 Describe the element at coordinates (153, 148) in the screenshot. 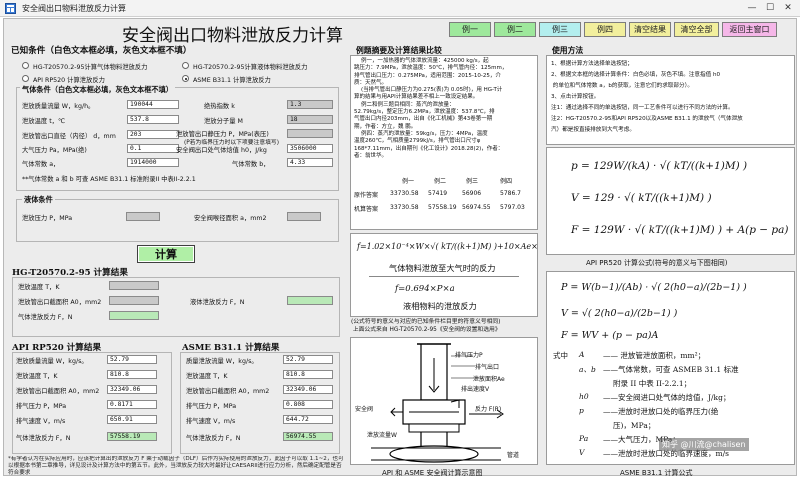

I see `atm-pressure-input: 0.1` at that location.